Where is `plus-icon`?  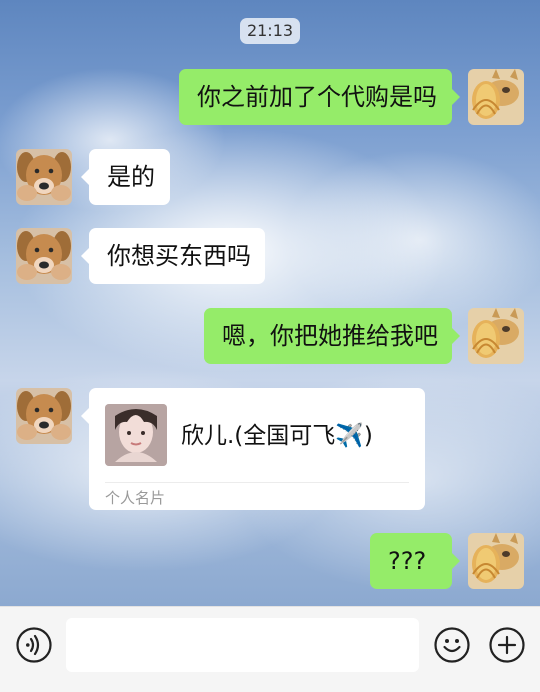
plus-icon is located at coordinates (507, 645).